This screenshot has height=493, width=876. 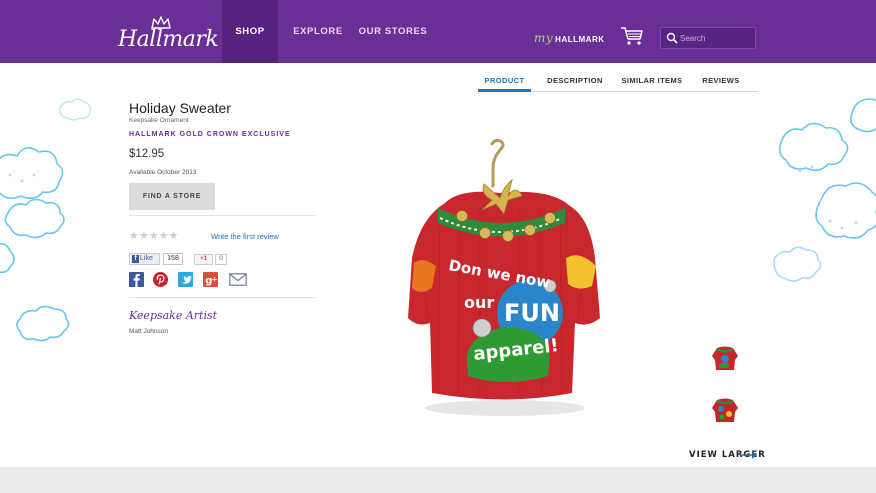 What do you see at coordinates (575, 84) in the screenshot?
I see `tab-description: DESCRIPTION` at bounding box center [575, 84].